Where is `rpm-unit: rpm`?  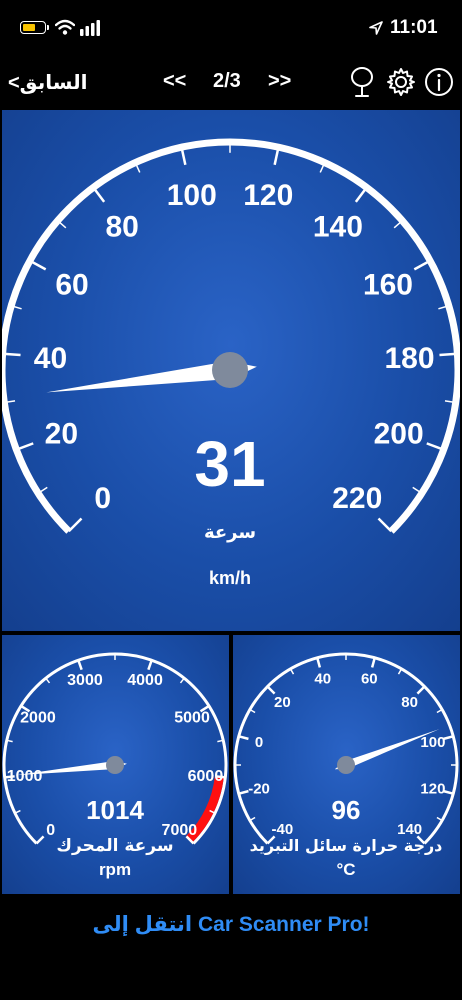 rpm-unit: rpm is located at coordinates (115, 869).